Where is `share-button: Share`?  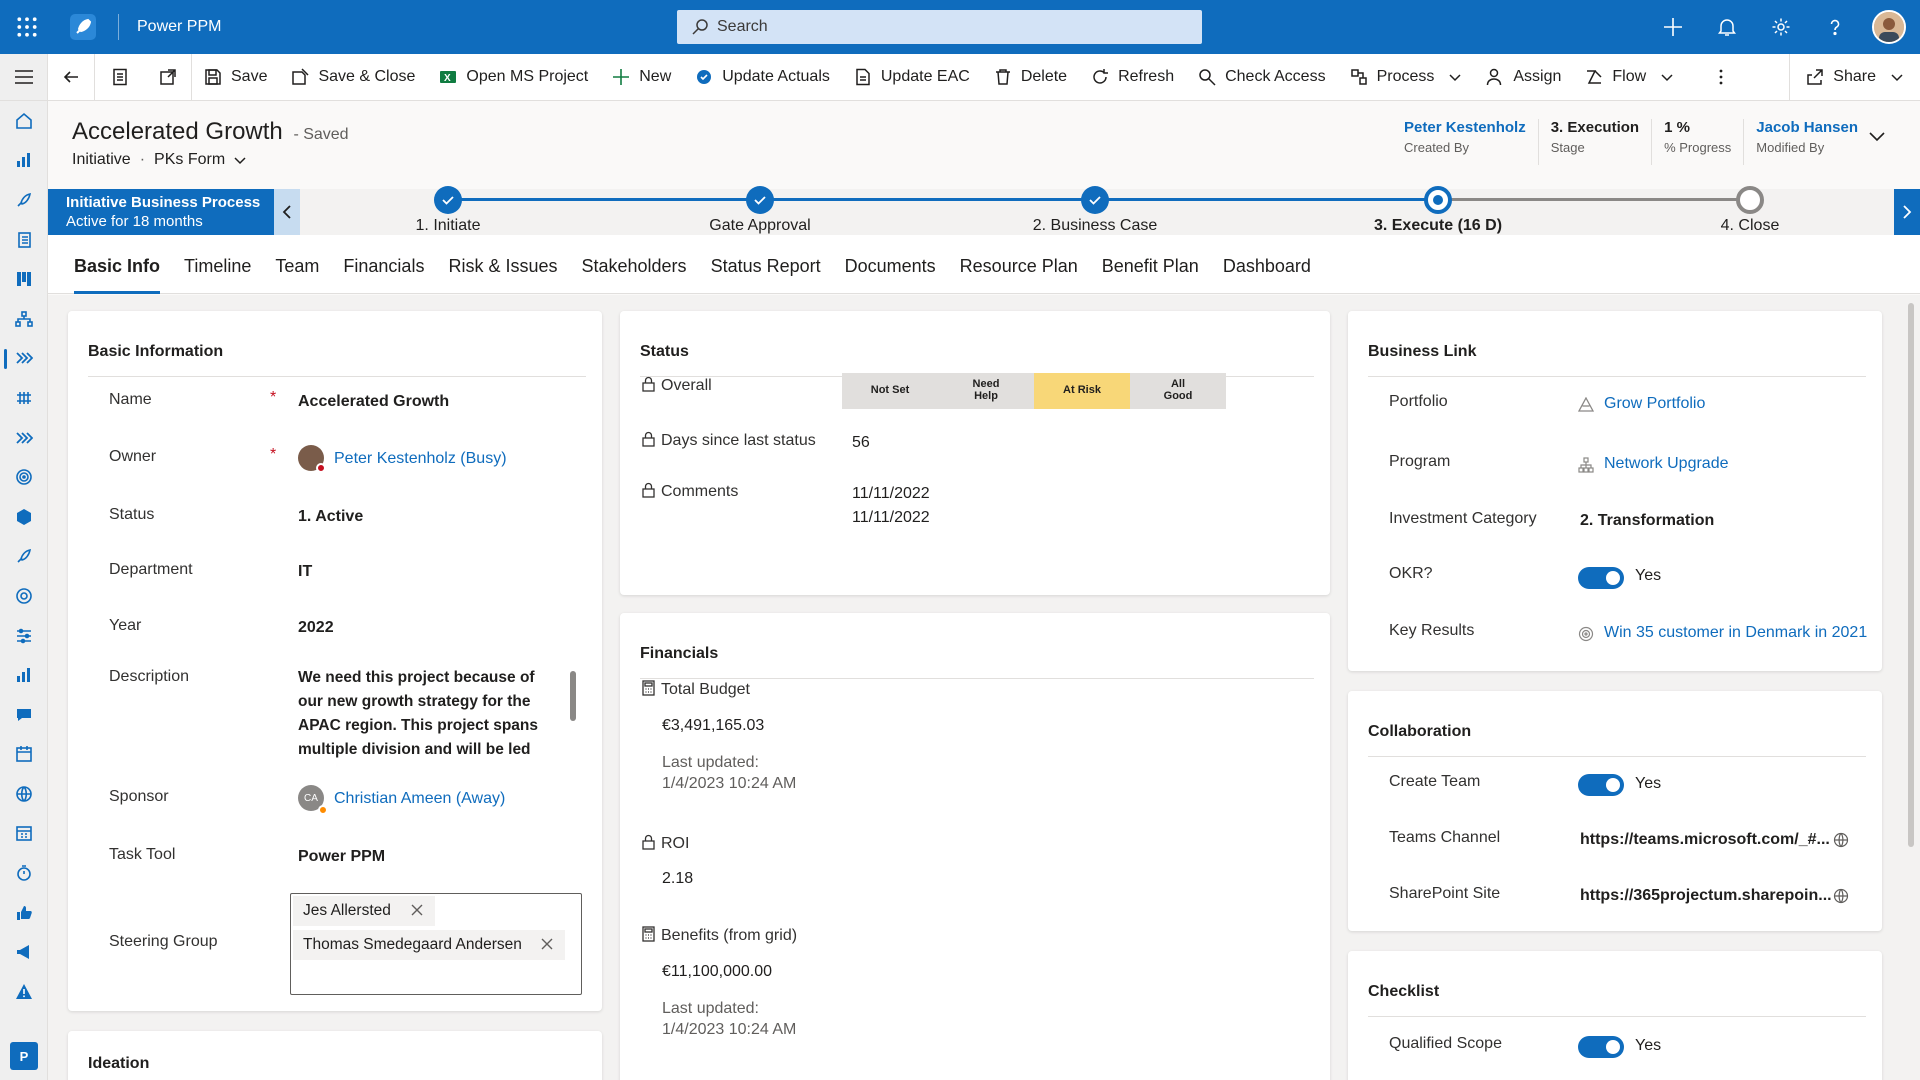
share-button: Share is located at coordinates (1855, 77).